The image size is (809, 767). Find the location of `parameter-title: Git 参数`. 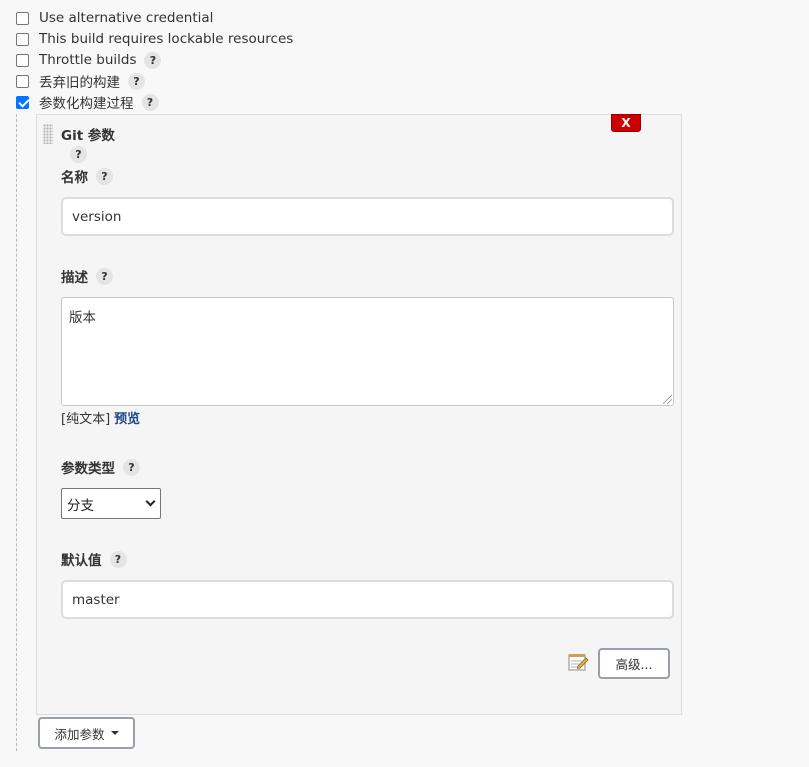

parameter-title: Git 参数 is located at coordinates (88, 134).